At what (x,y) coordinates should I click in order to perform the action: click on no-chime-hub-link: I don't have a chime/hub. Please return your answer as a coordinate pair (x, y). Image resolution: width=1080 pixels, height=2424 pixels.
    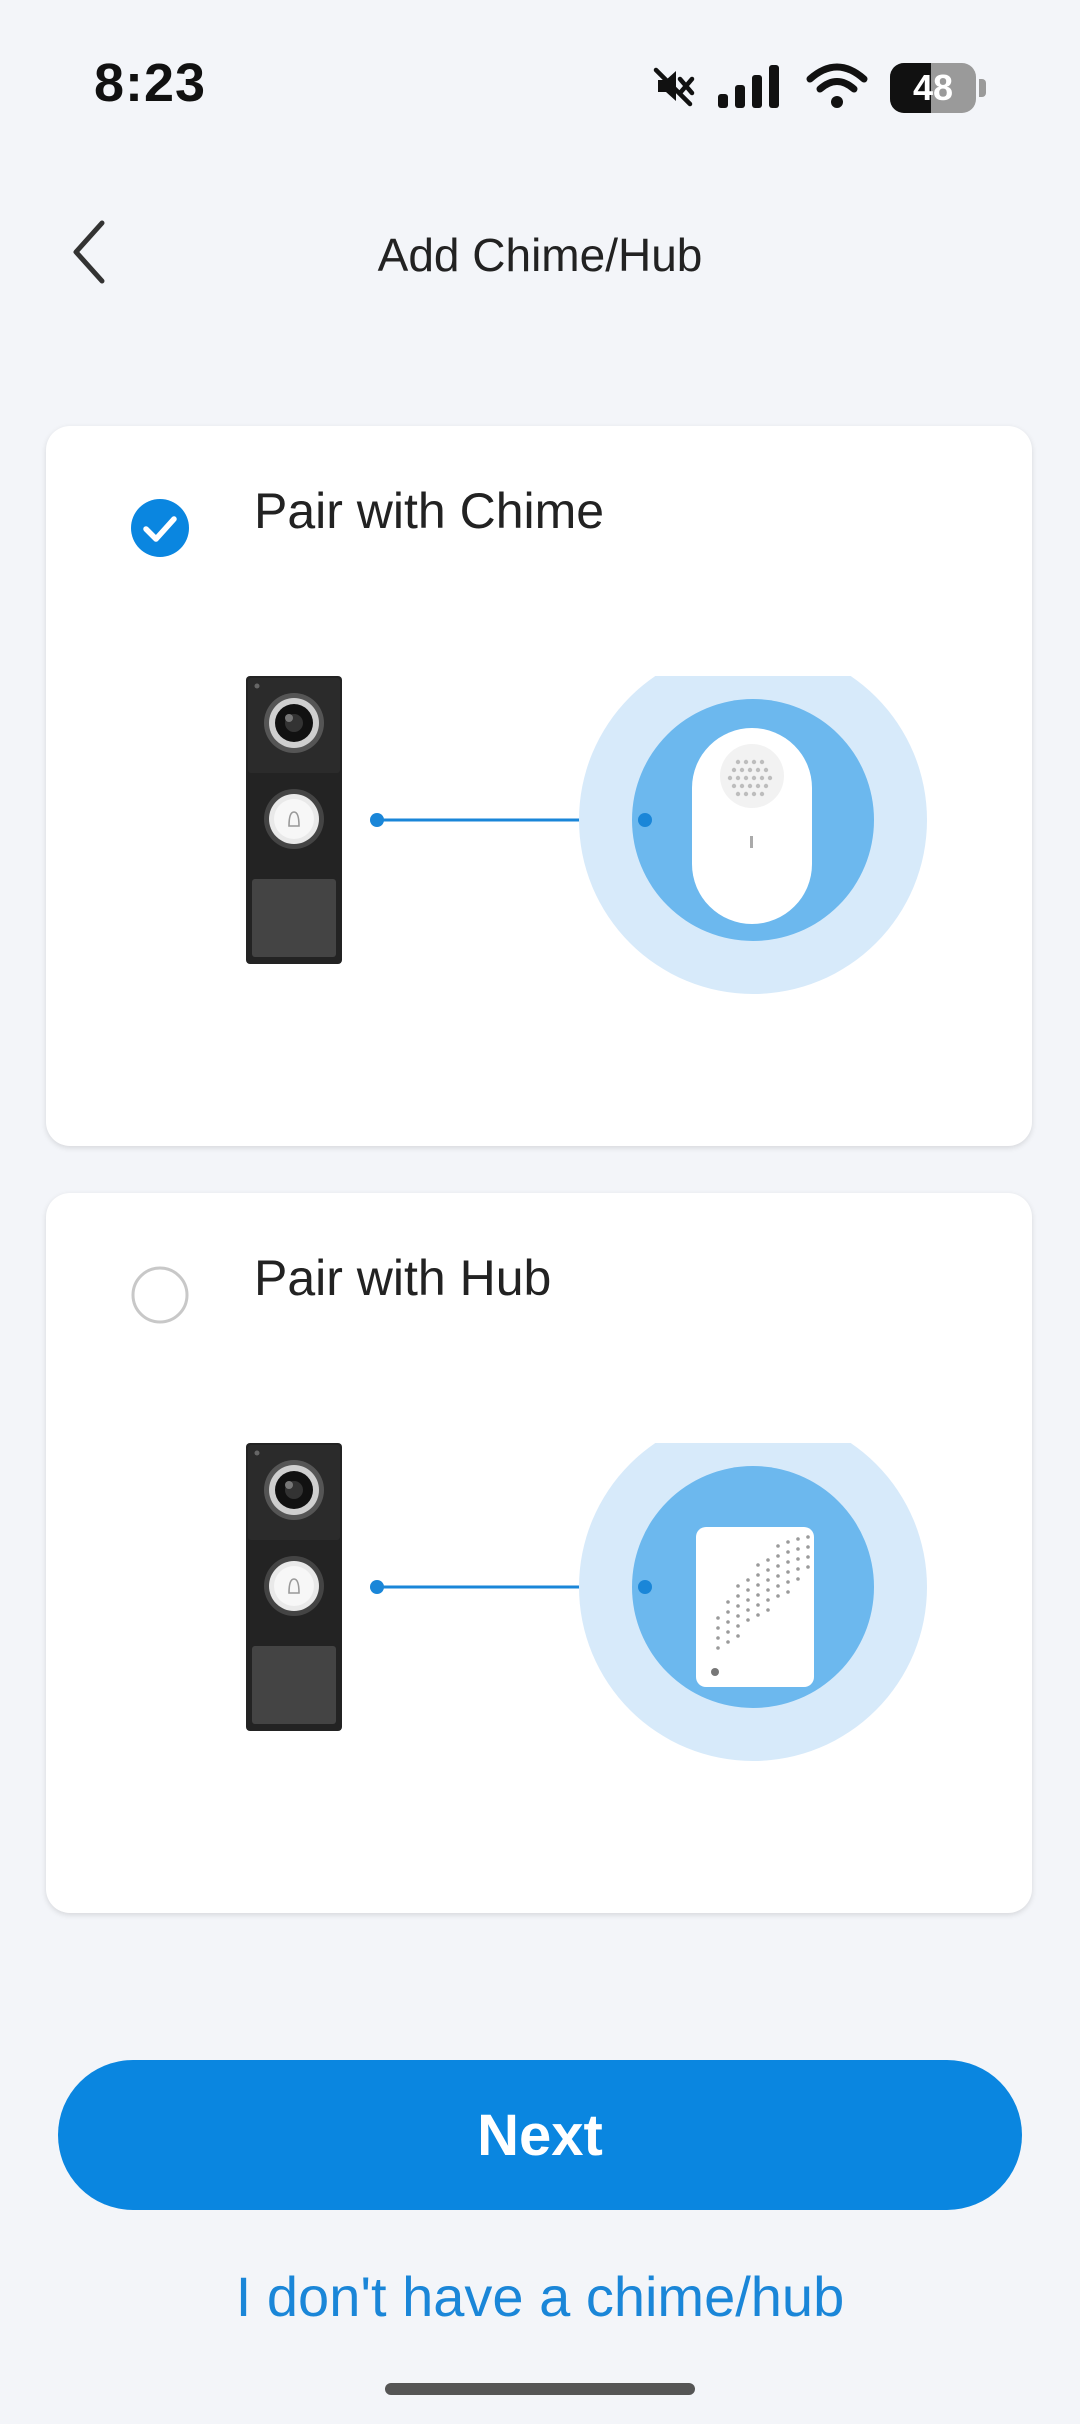
    Looking at the image, I should click on (540, 2296).